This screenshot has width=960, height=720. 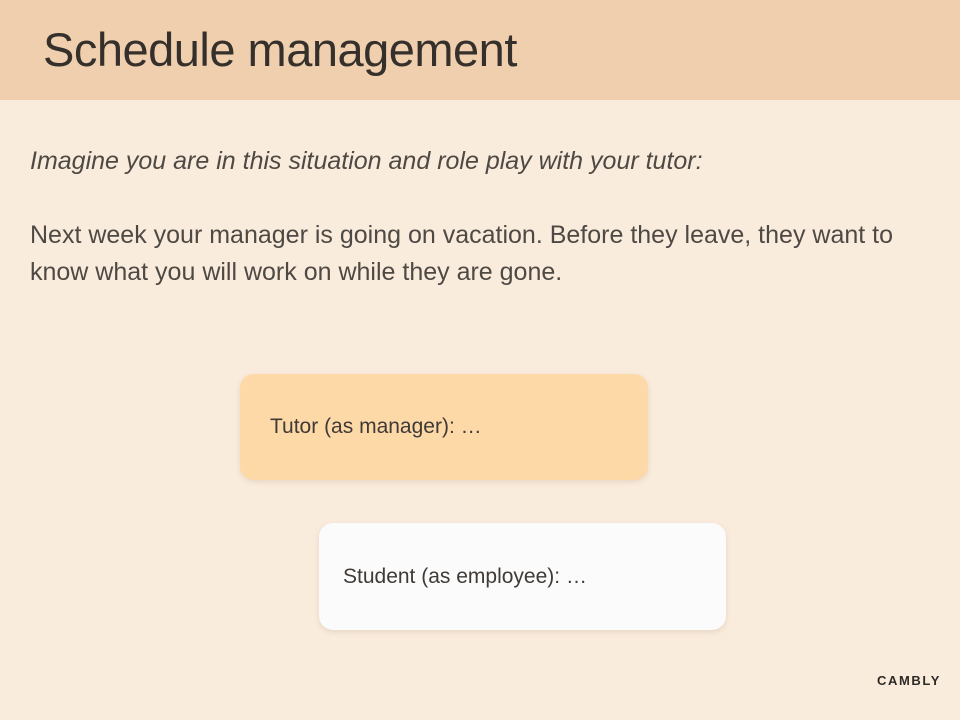 I want to click on header-bar: Schedule management, so click(x=480, y=50).